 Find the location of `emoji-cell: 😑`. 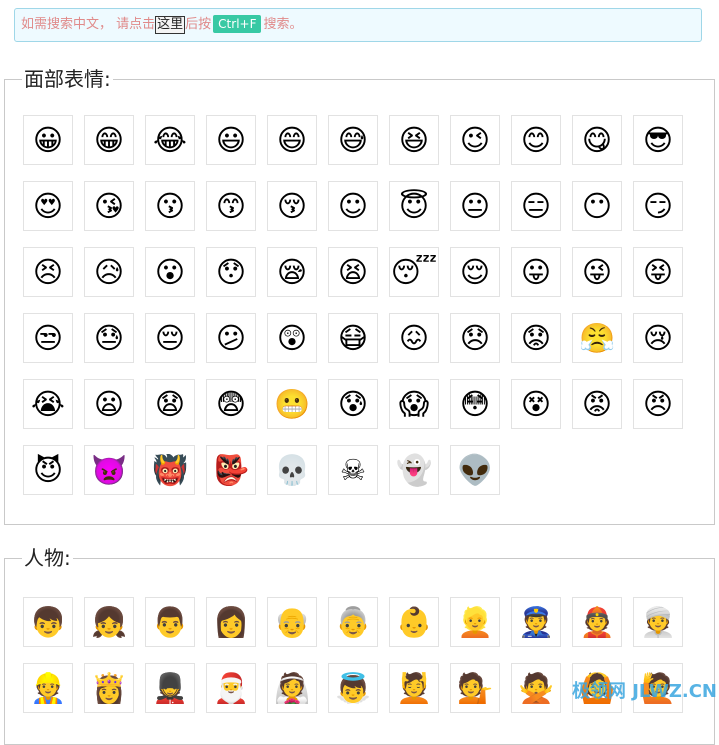

emoji-cell: 😑 is located at coordinates (536, 206).